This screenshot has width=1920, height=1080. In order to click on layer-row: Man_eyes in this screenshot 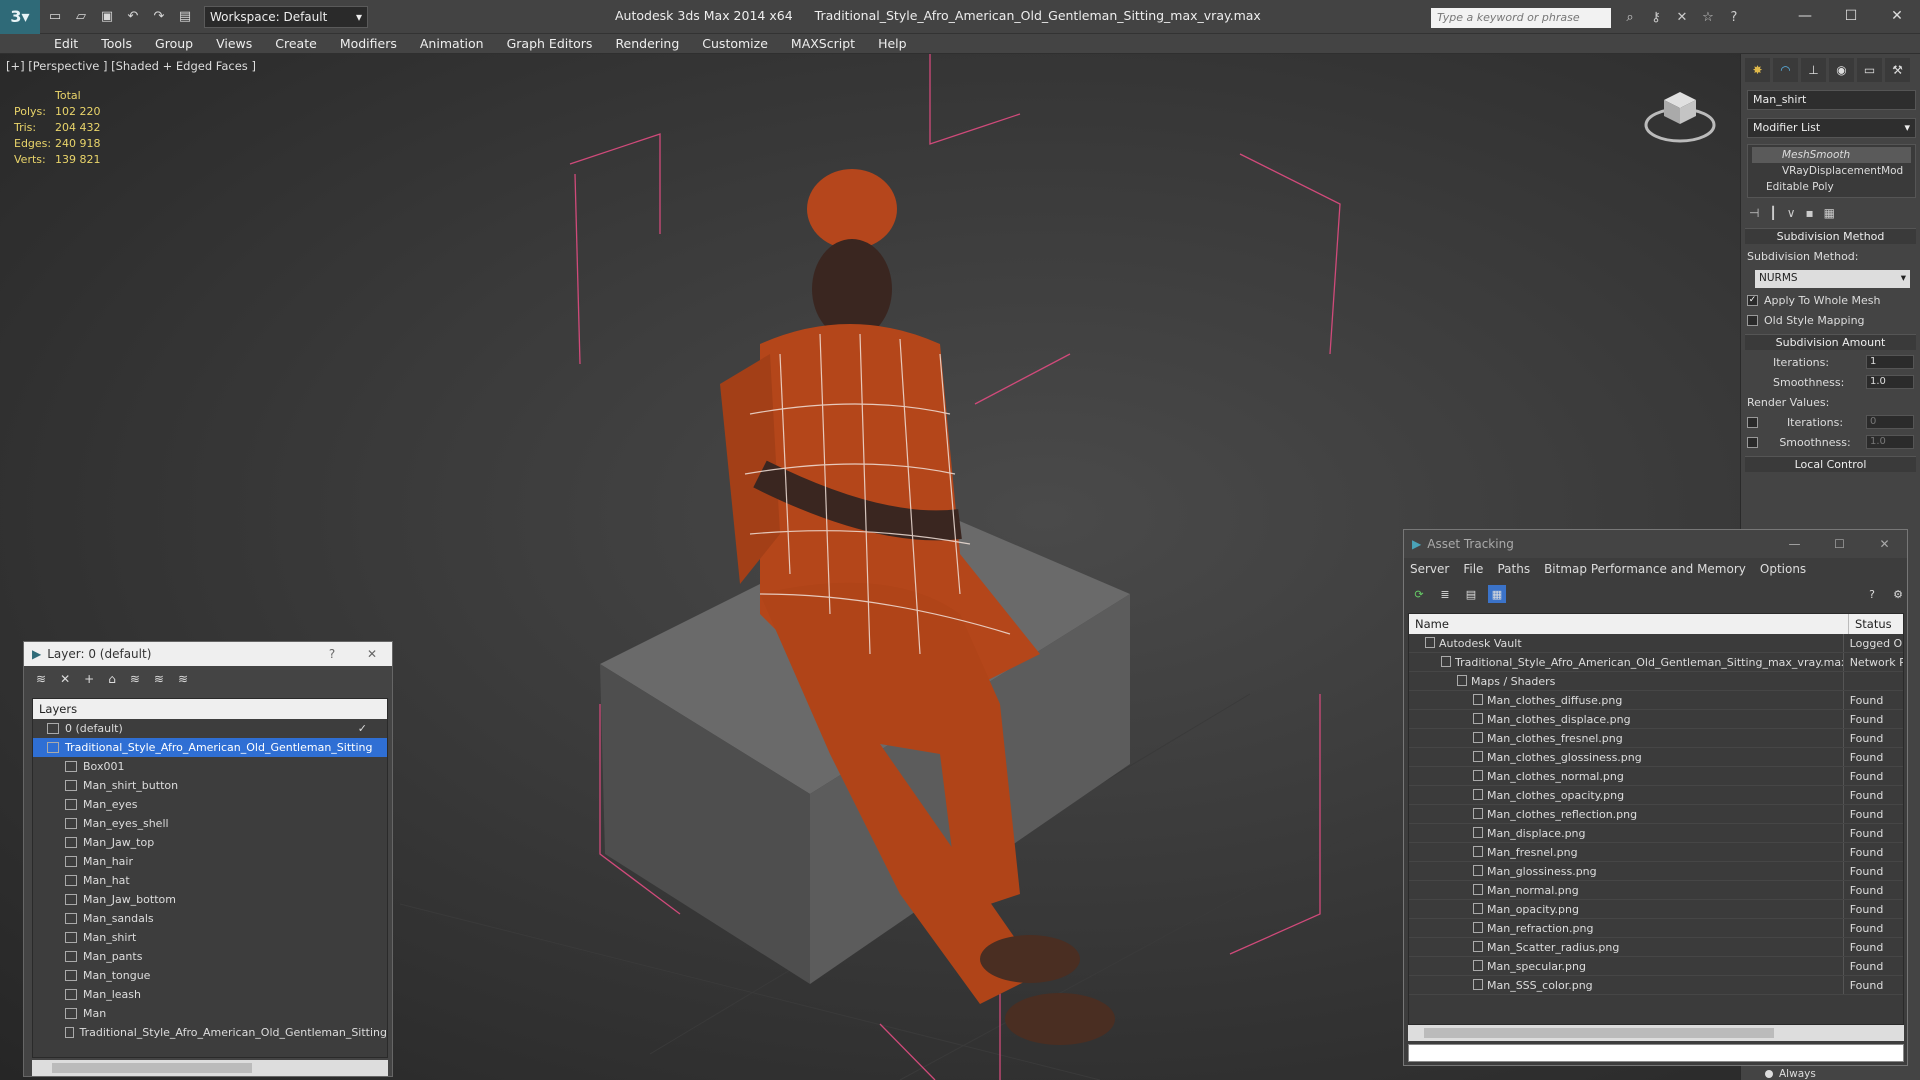, I will do `click(210, 804)`.